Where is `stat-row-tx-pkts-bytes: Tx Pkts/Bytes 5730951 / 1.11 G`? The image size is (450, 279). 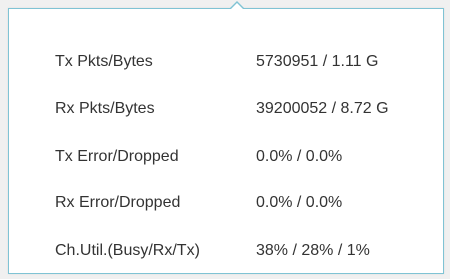 stat-row-tx-pkts-bytes: Tx Pkts/Bytes 5730951 / 1.11 G is located at coordinates (226, 62).